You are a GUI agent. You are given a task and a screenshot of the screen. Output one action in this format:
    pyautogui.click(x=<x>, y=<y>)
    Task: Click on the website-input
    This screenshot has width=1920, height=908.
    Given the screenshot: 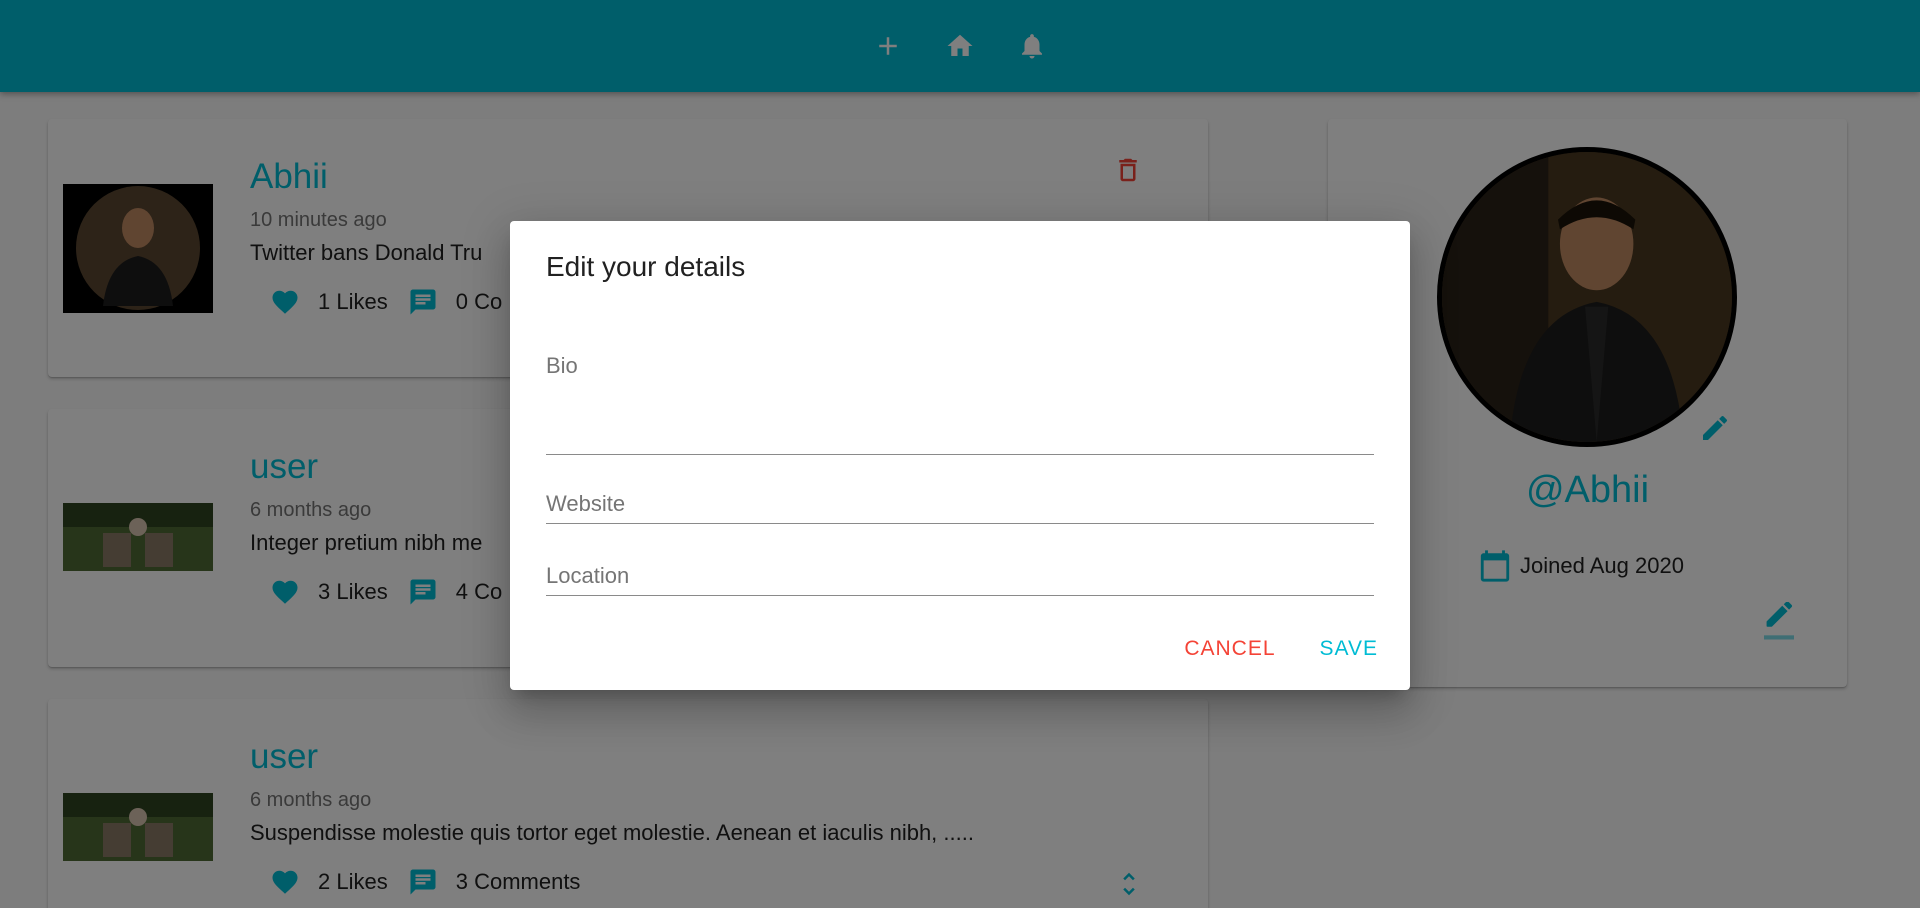 What is the action you would take?
    pyautogui.click(x=960, y=504)
    